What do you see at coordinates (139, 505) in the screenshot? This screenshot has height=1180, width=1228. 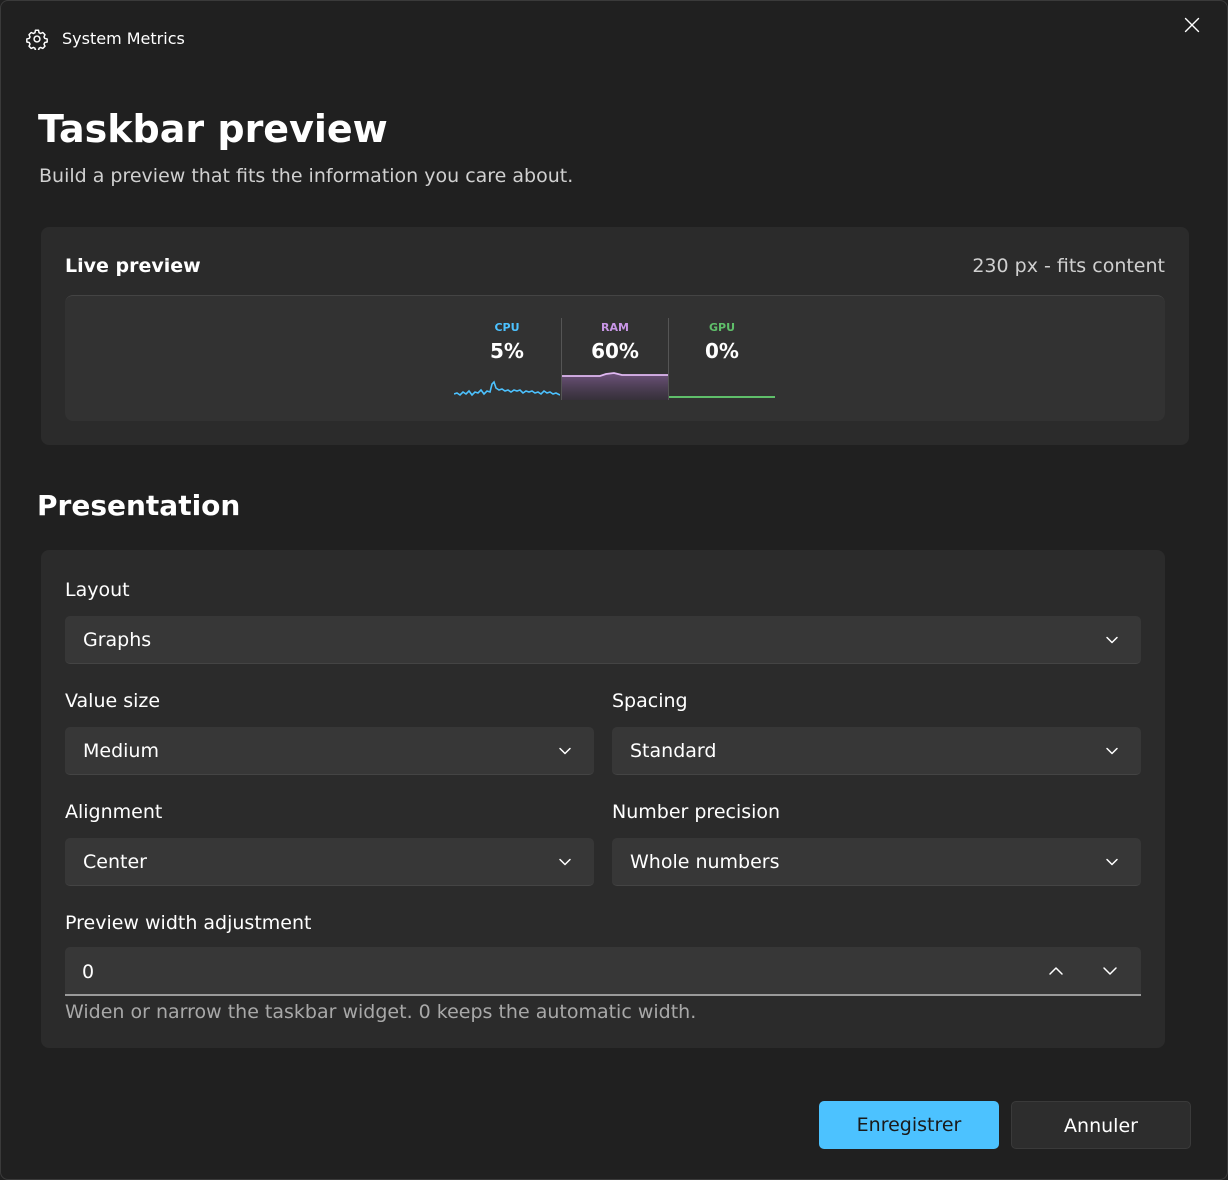 I see `presentation-title: Presentation` at bounding box center [139, 505].